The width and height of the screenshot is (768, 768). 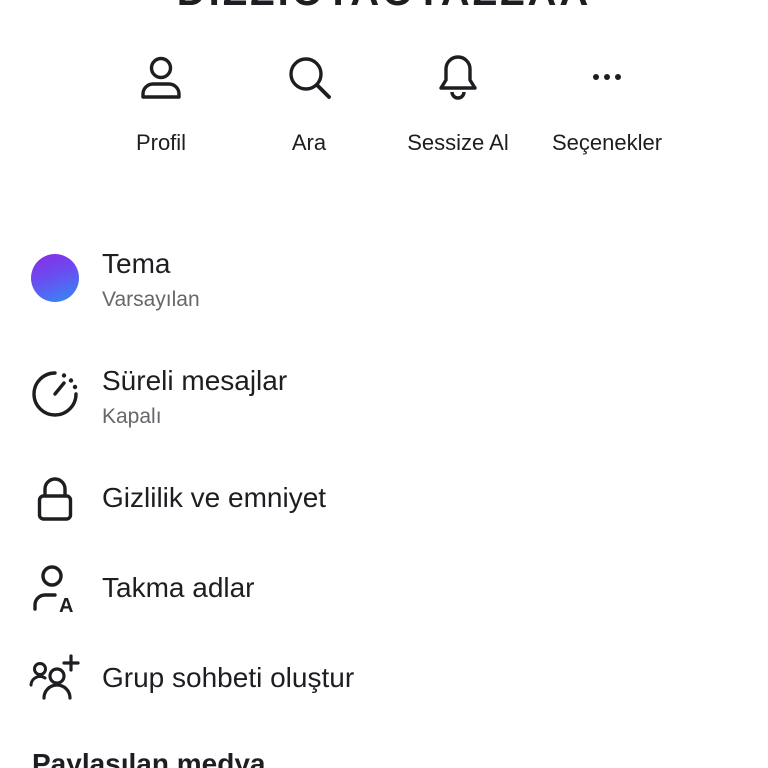 I want to click on shared-media-heading: Paylaşılan medya, so click(x=149, y=758).